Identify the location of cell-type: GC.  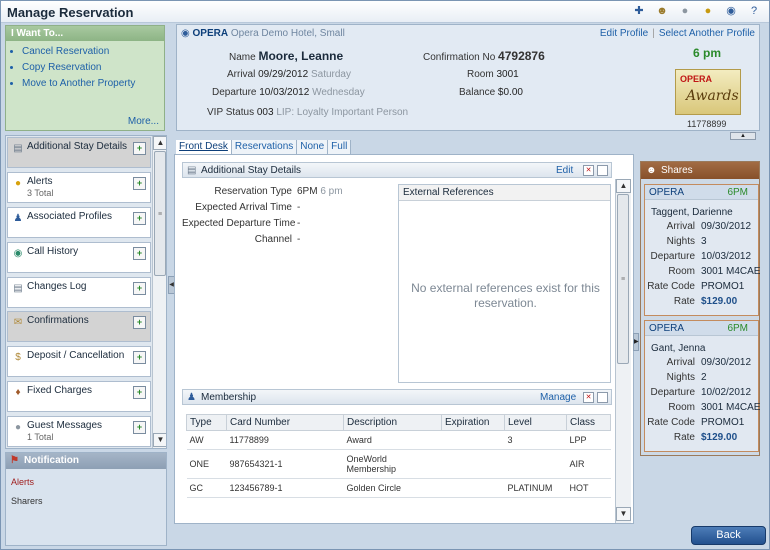
(206, 488).